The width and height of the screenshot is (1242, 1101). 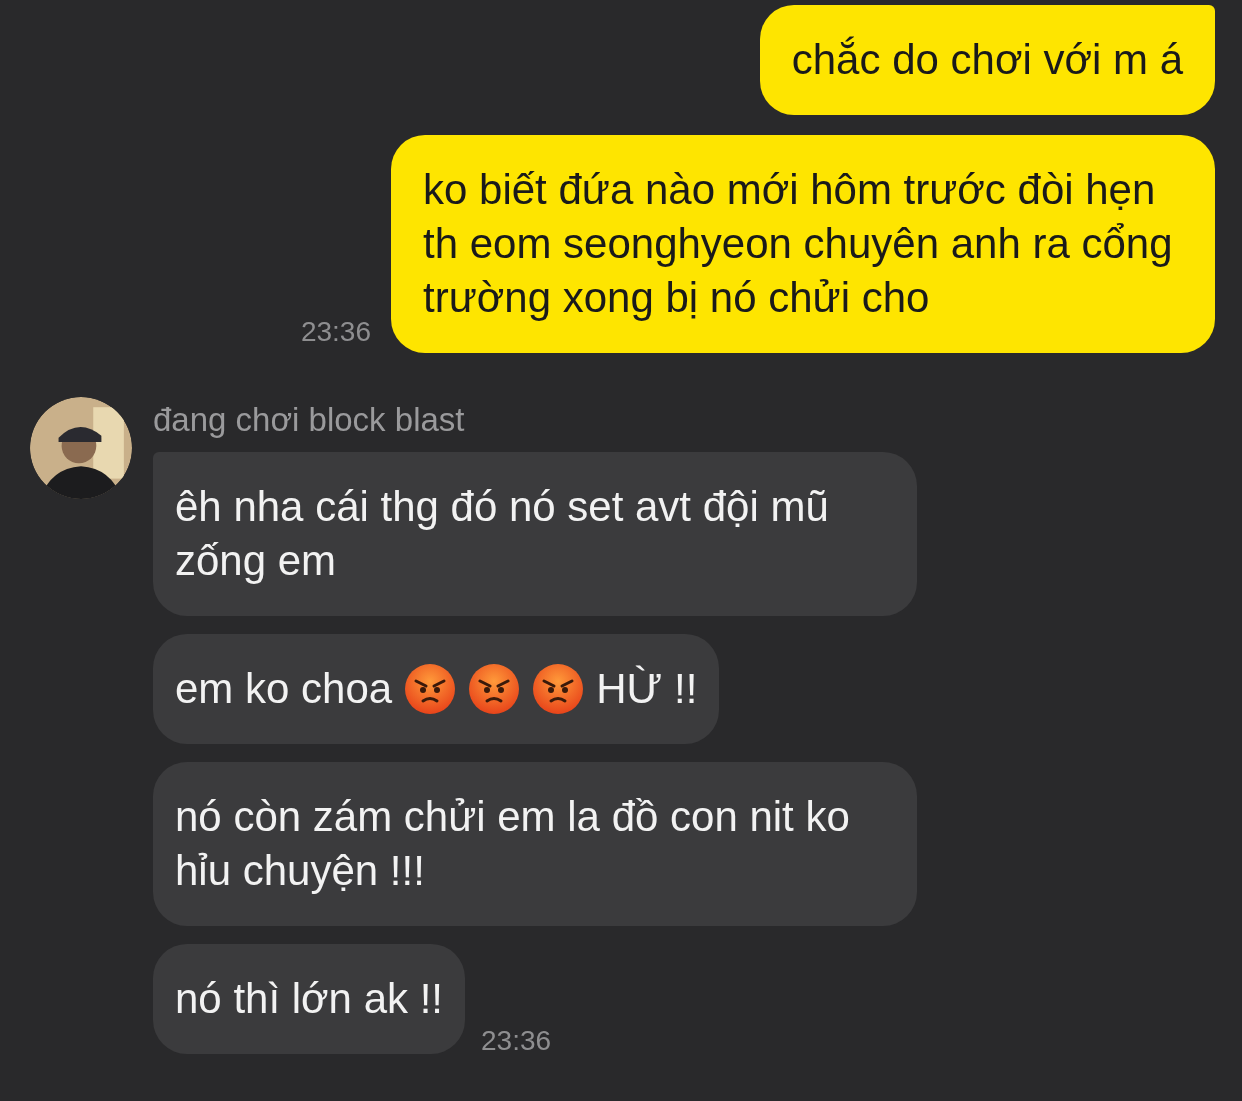 What do you see at coordinates (513, 844) in the screenshot?
I see `message-text: nó còn zám chửi em la đồ con nit ko hỉu chuyện !!!` at bounding box center [513, 844].